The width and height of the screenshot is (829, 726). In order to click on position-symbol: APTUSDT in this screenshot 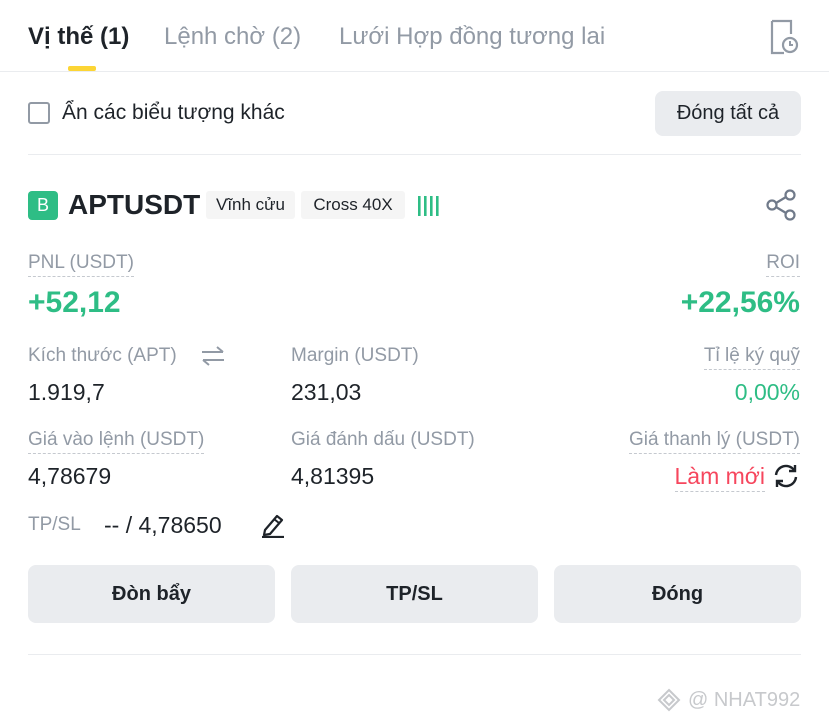, I will do `click(134, 205)`.